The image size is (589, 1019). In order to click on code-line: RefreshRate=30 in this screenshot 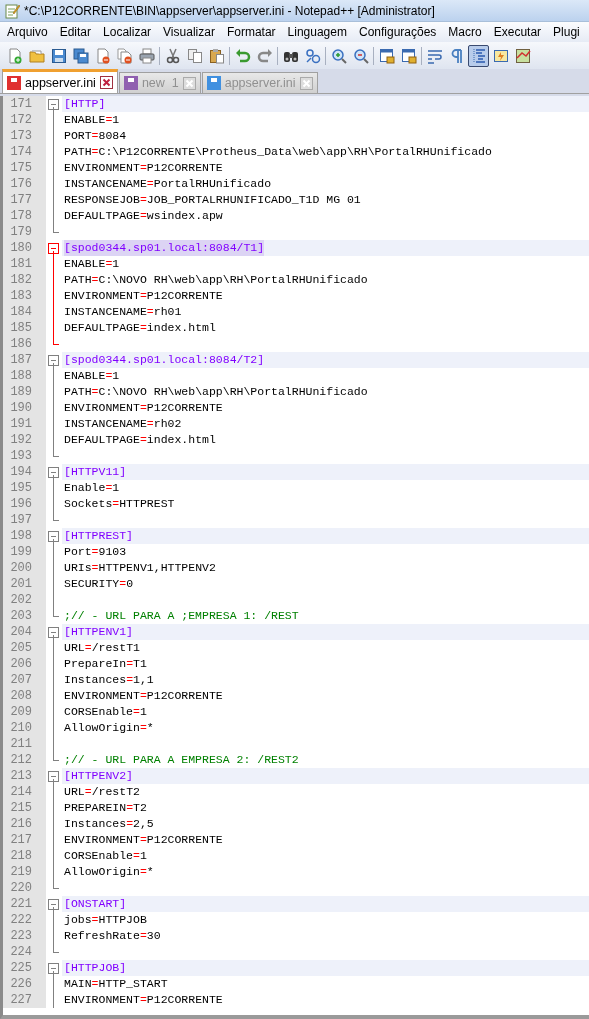, I will do `click(112, 936)`.